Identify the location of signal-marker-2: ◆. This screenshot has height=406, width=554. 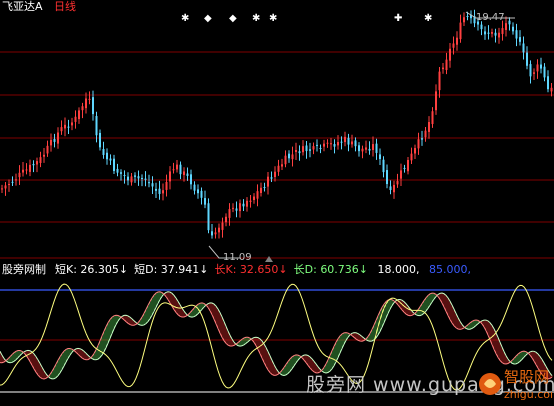
(233, 18).